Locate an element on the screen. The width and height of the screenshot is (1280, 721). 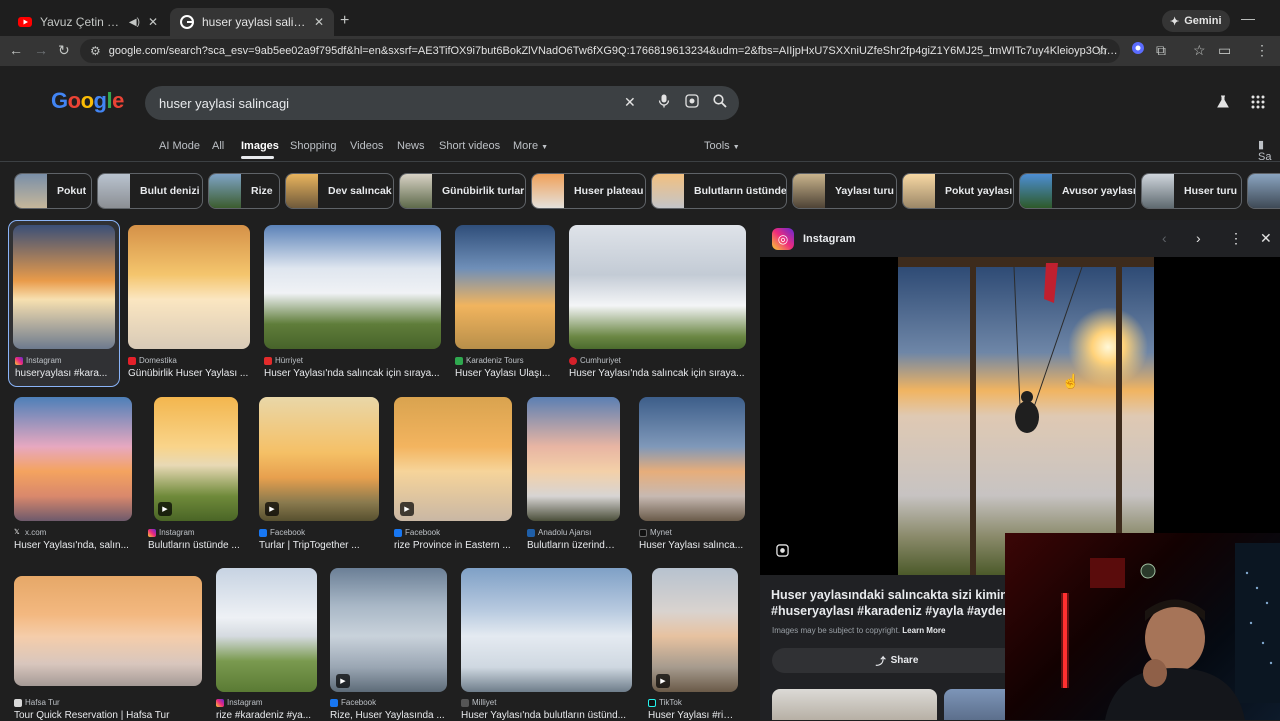
close-tab-icon: ✕ is located at coordinates (153, 22).